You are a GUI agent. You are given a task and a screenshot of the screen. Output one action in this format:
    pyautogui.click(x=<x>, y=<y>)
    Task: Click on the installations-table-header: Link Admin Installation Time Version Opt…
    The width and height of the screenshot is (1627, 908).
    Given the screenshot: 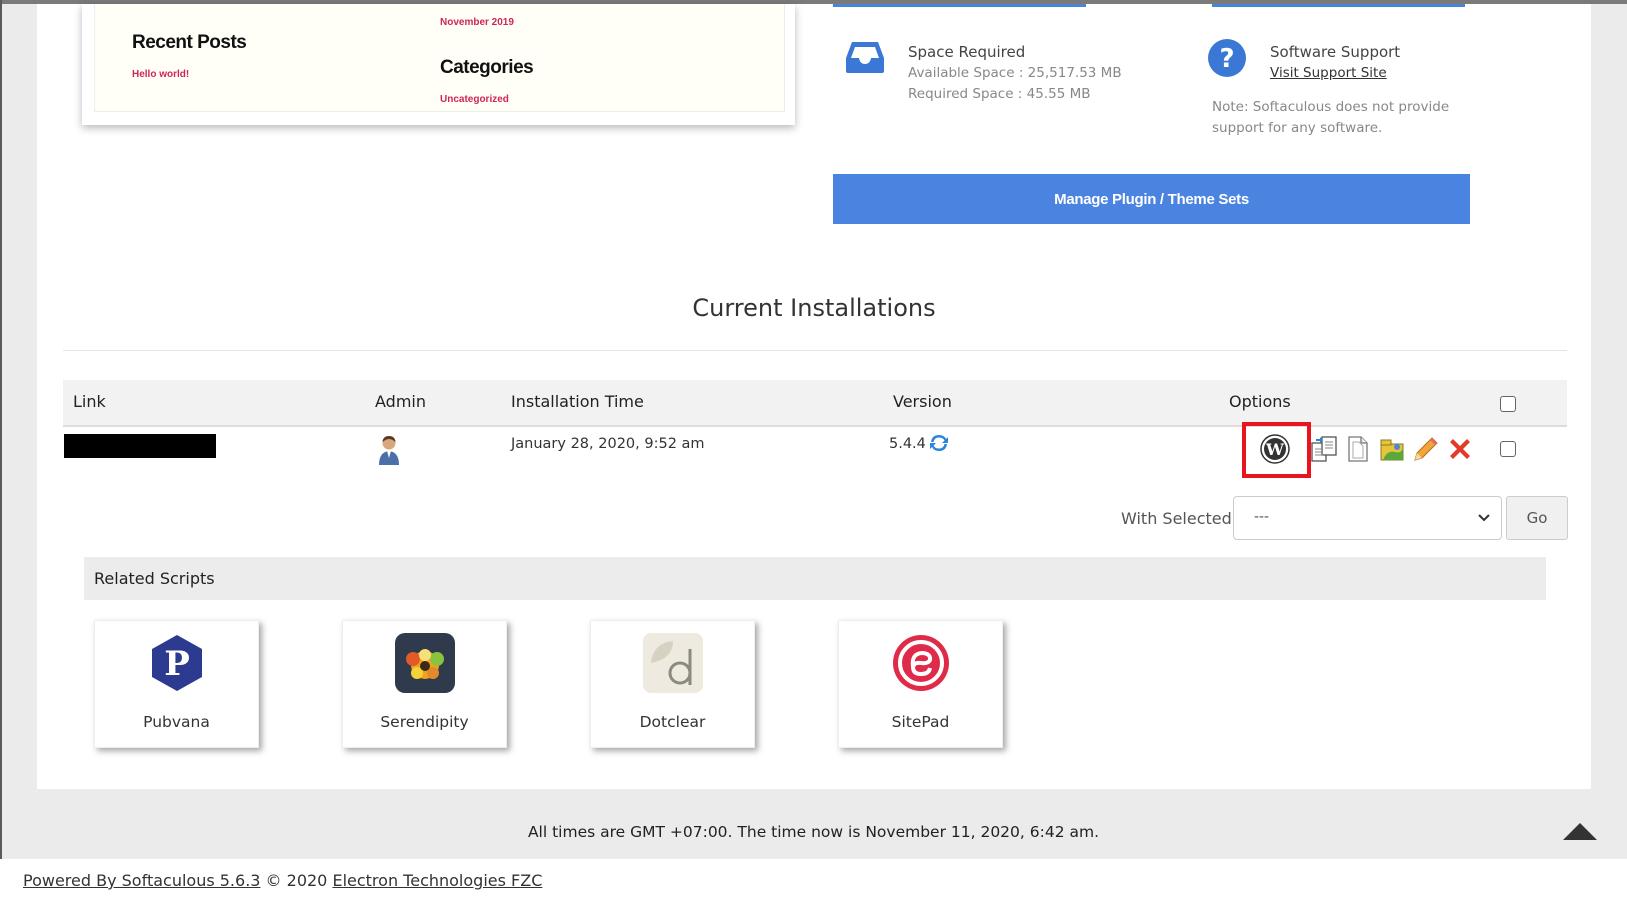 What is the action you would take?
    pyautogui.click(x=815, y=403)
    